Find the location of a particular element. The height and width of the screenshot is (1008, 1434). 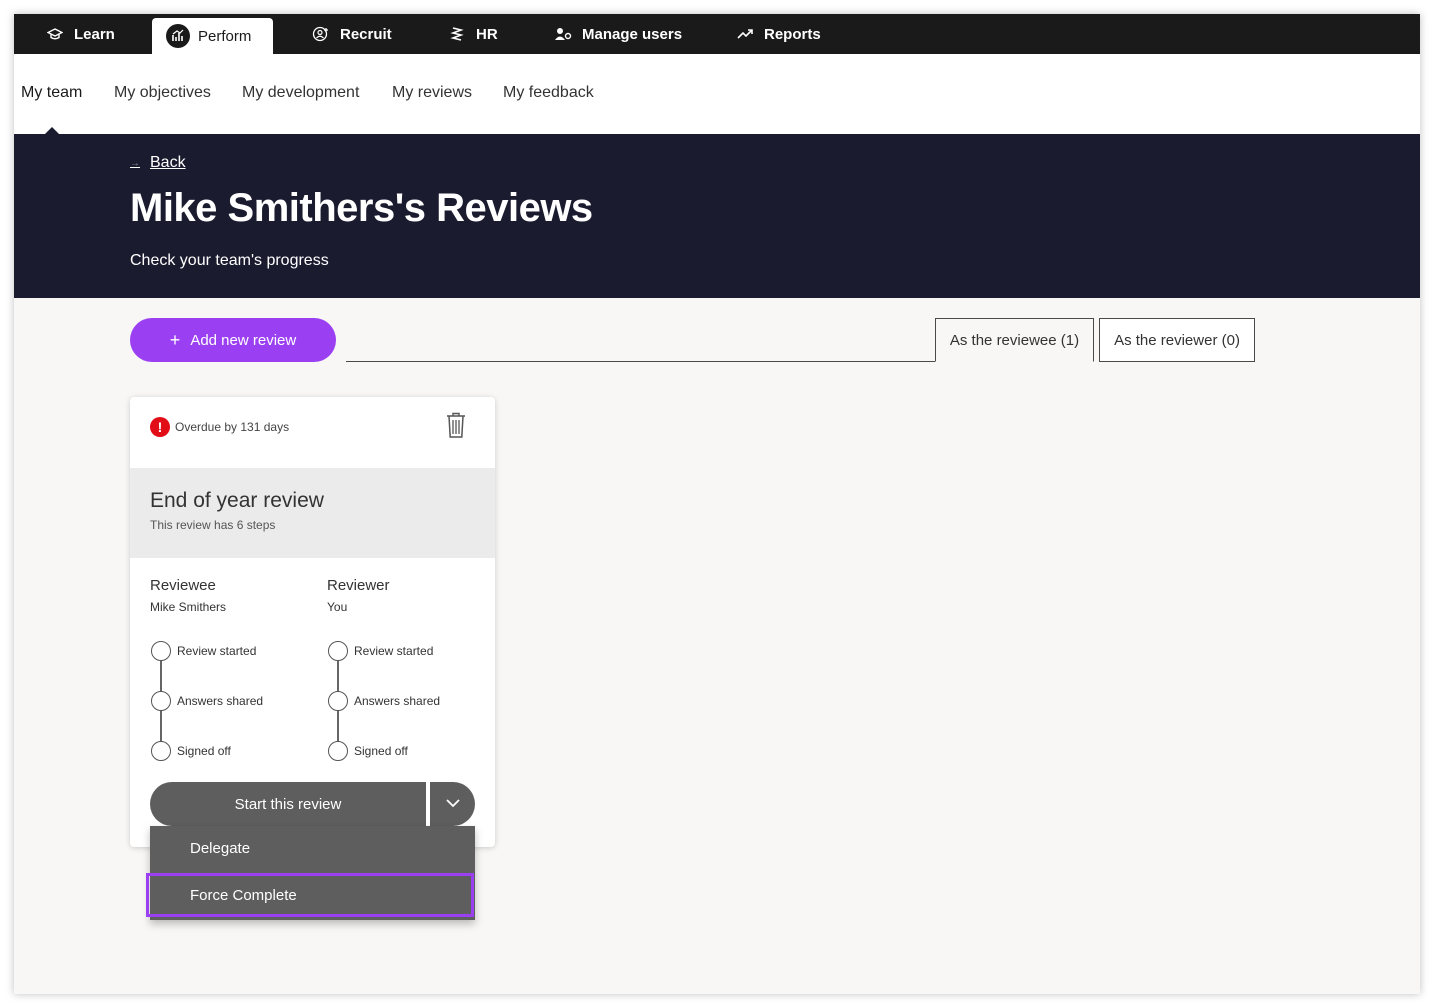

back-link: → Back is located at coordinates (158, 163).